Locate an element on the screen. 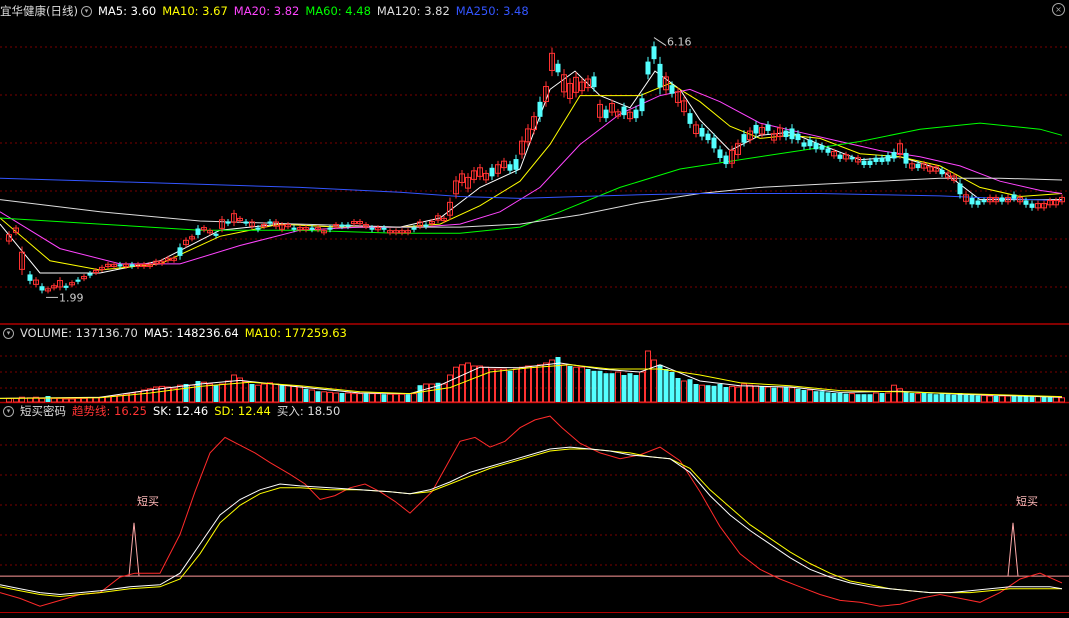 The height and width of the screenshot is (618, 1069). low-label: 1.99 is located at coordinates (71, 297).